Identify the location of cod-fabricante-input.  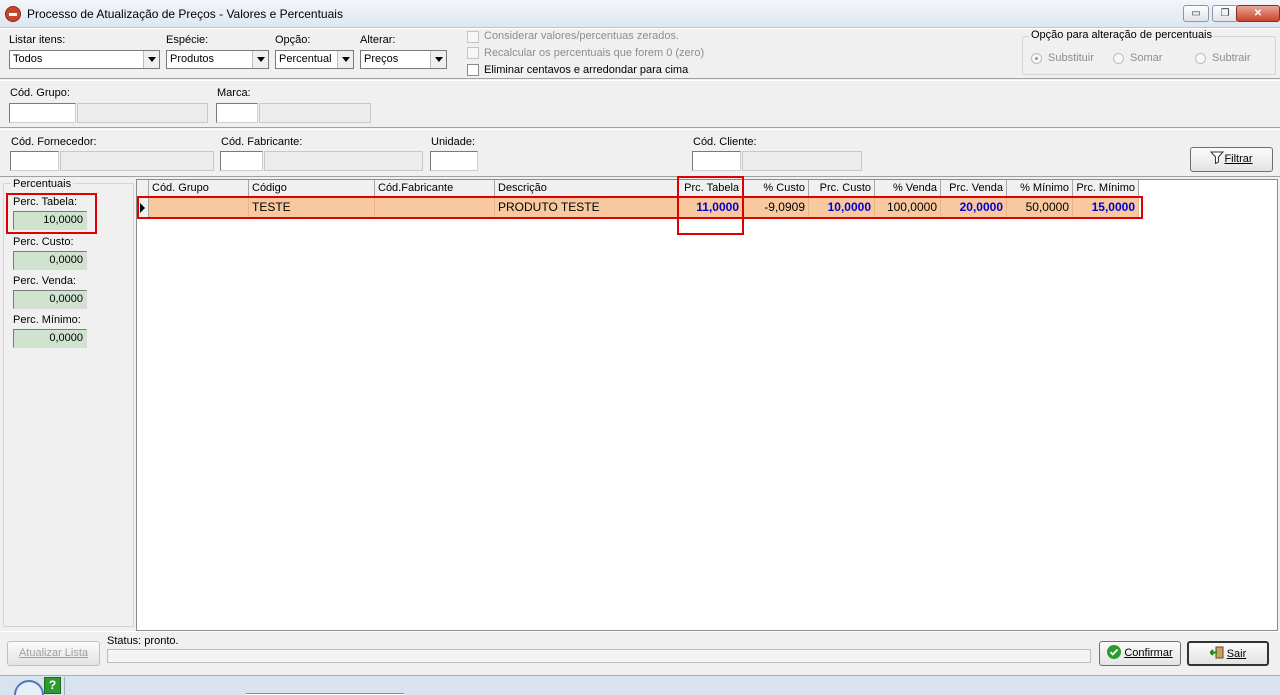
(241, 161).